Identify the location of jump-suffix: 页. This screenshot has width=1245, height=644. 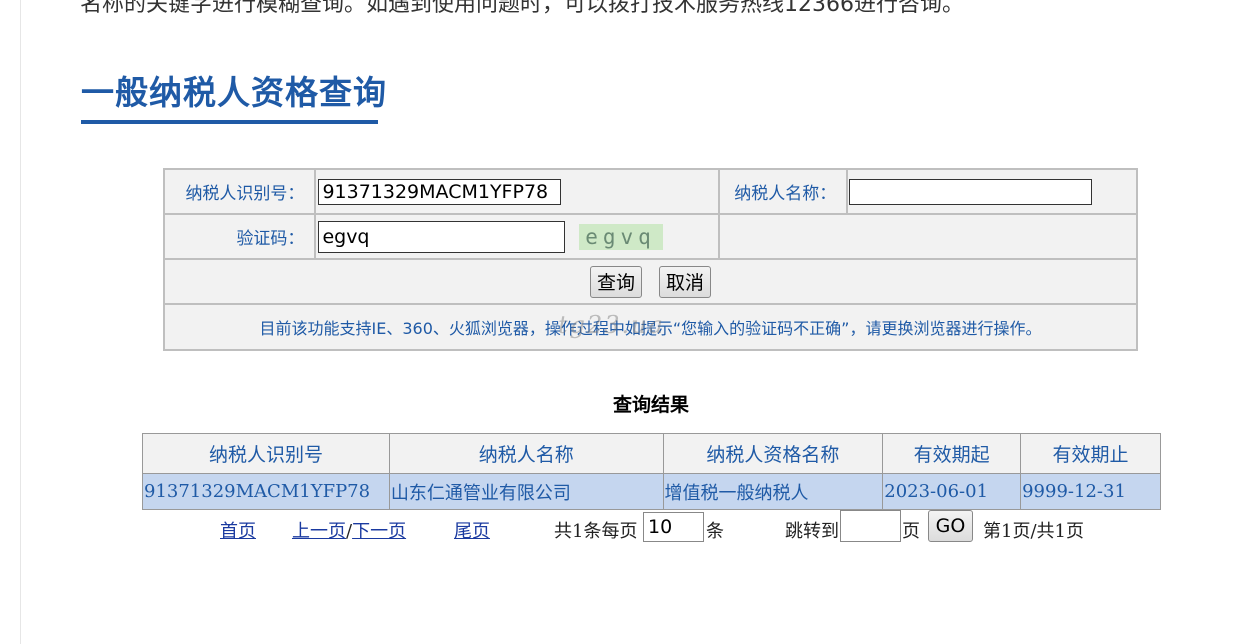
(911, 531).